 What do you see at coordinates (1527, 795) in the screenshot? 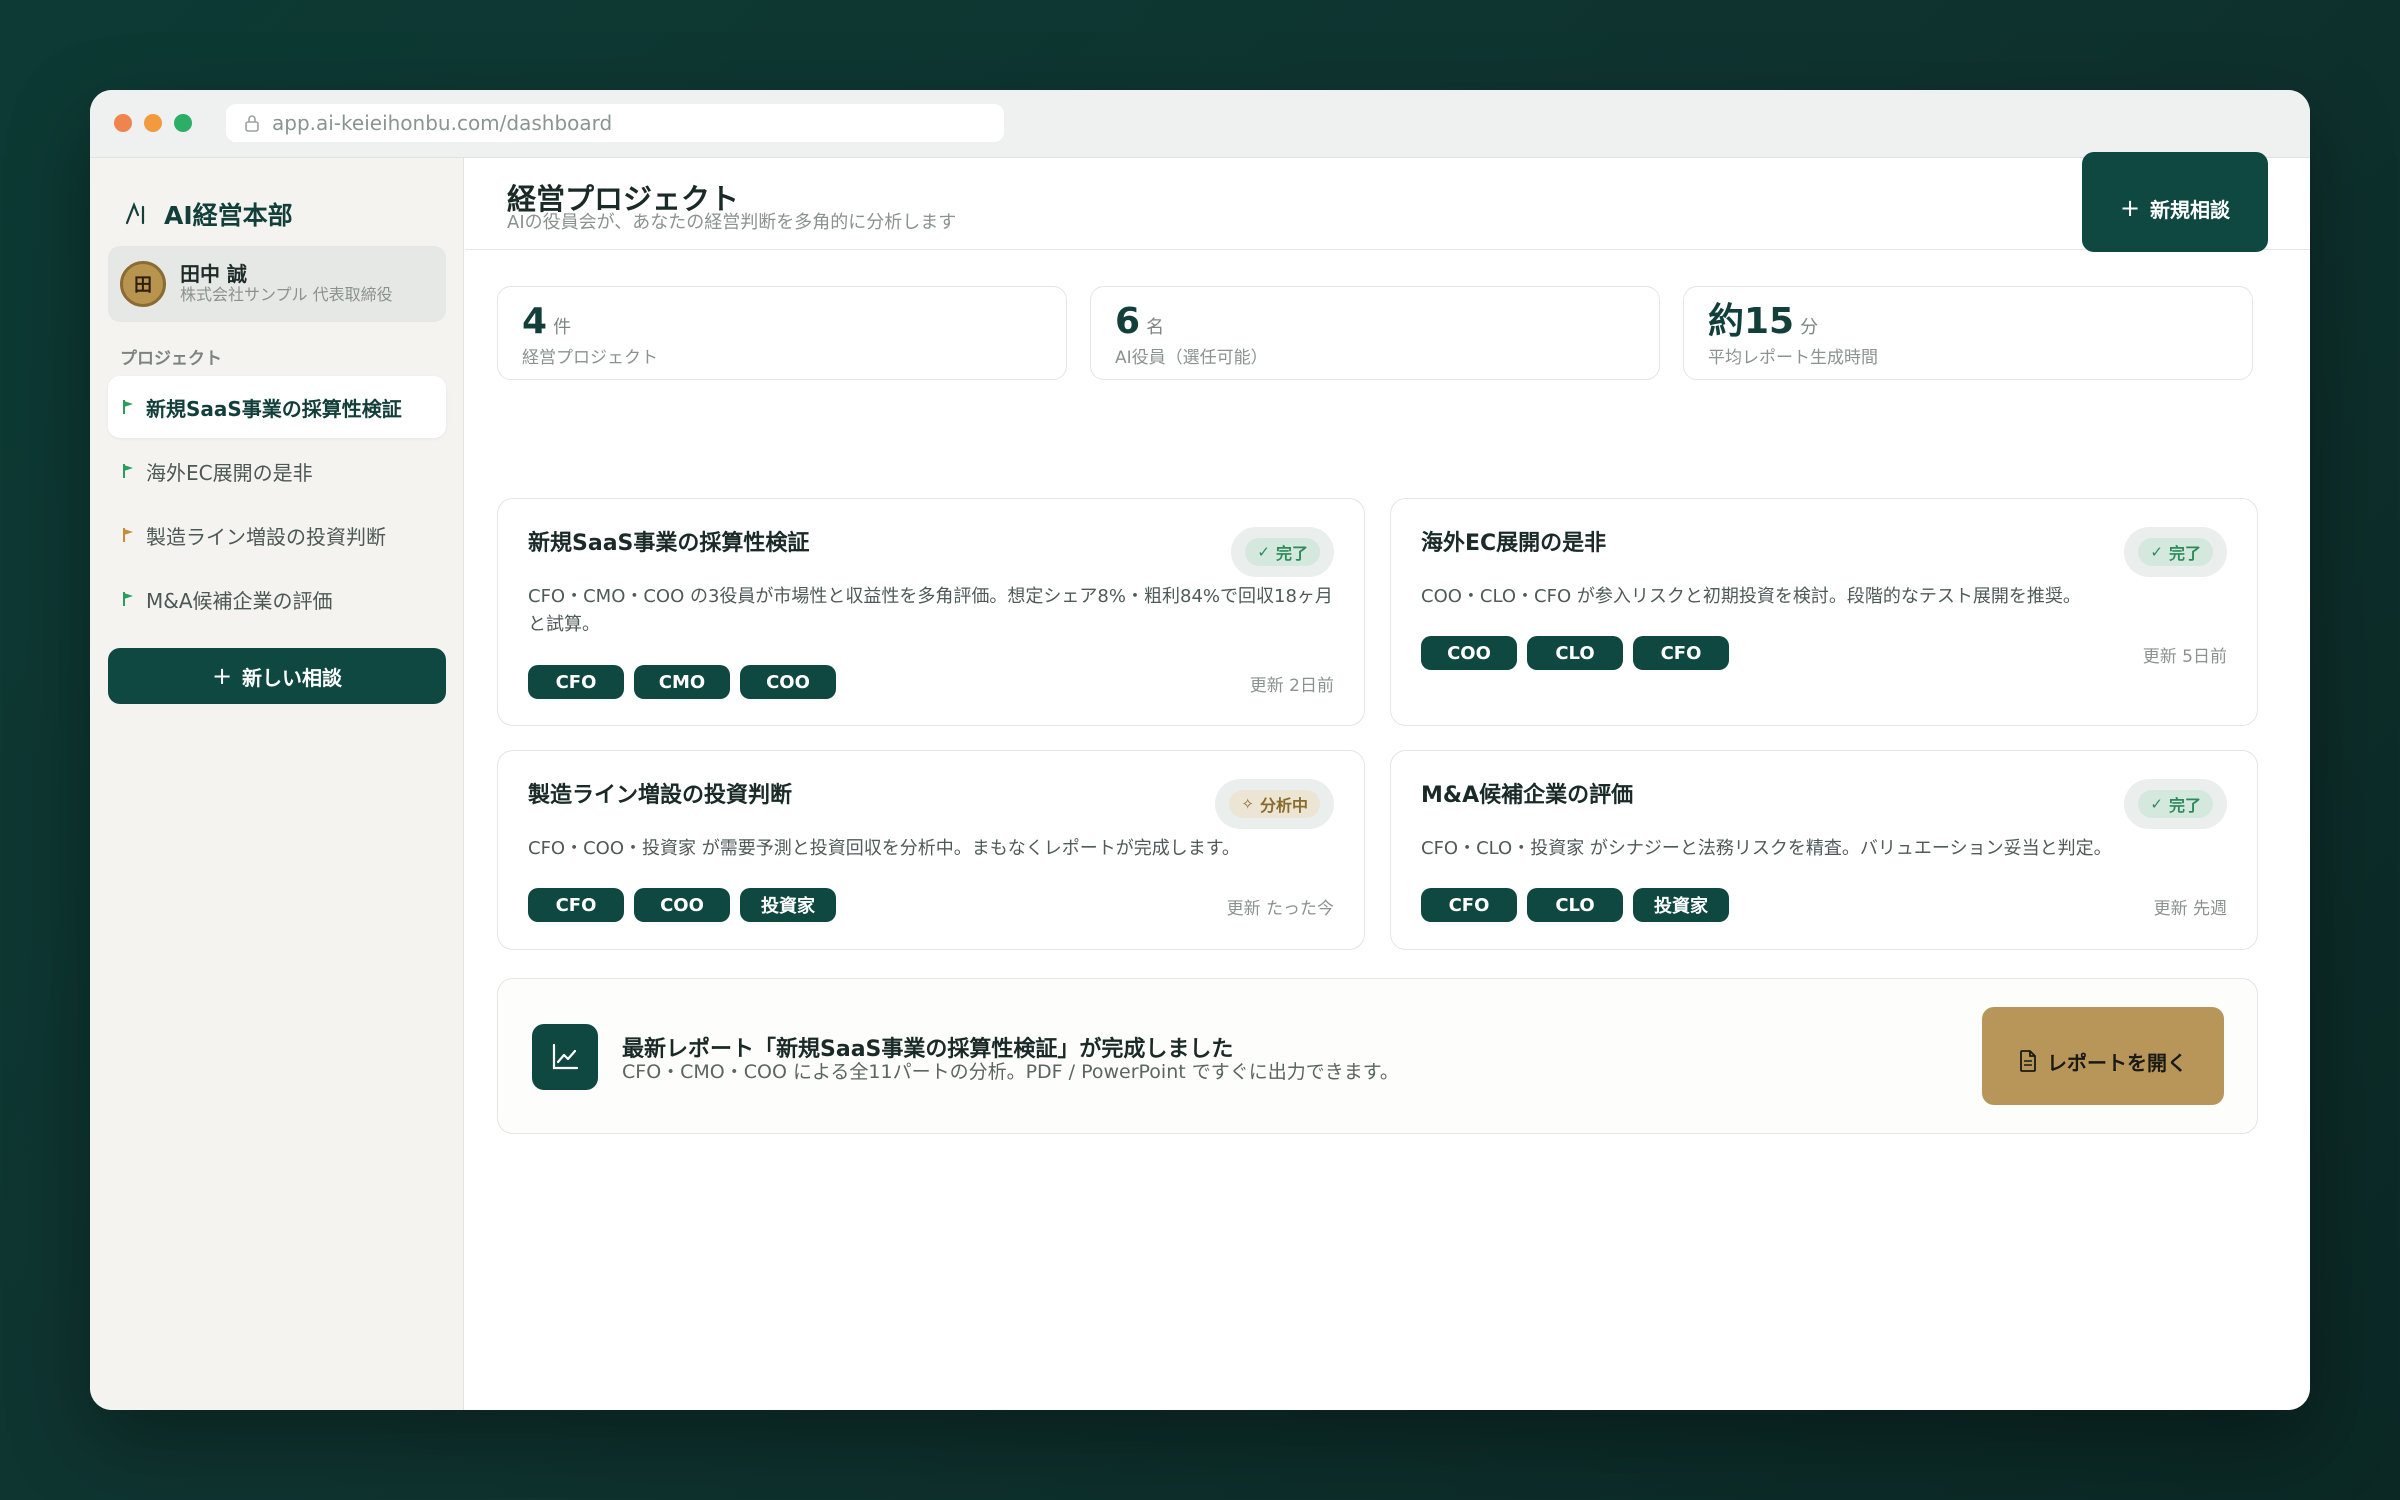
I see `project-title: M&A候補企業の評価` at bounding box center [1527, 795].